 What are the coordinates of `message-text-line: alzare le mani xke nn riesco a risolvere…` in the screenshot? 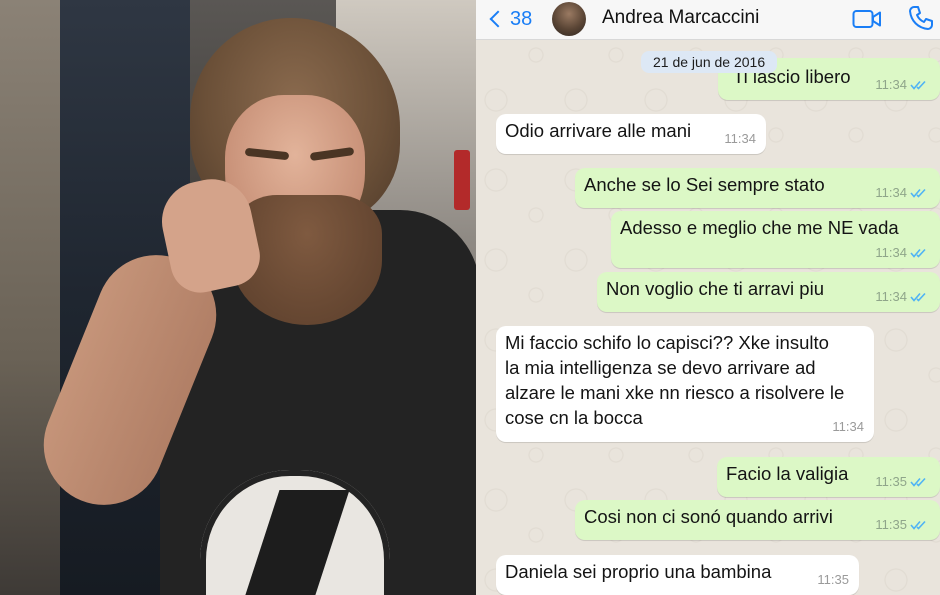 It's located at (675, 392).